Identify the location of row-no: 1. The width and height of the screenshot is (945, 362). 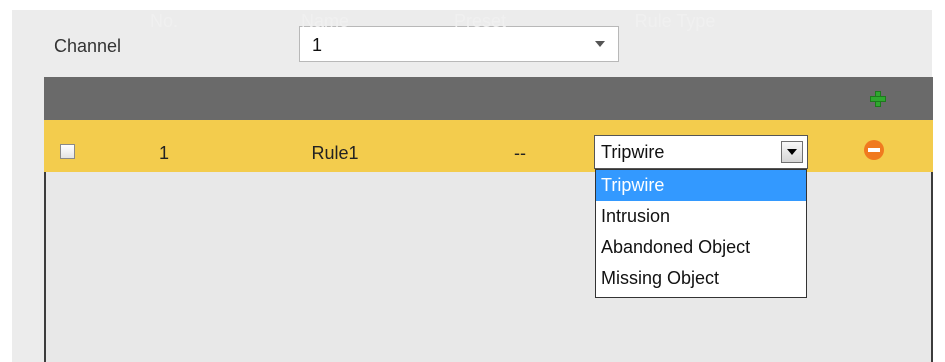
(163, 153).